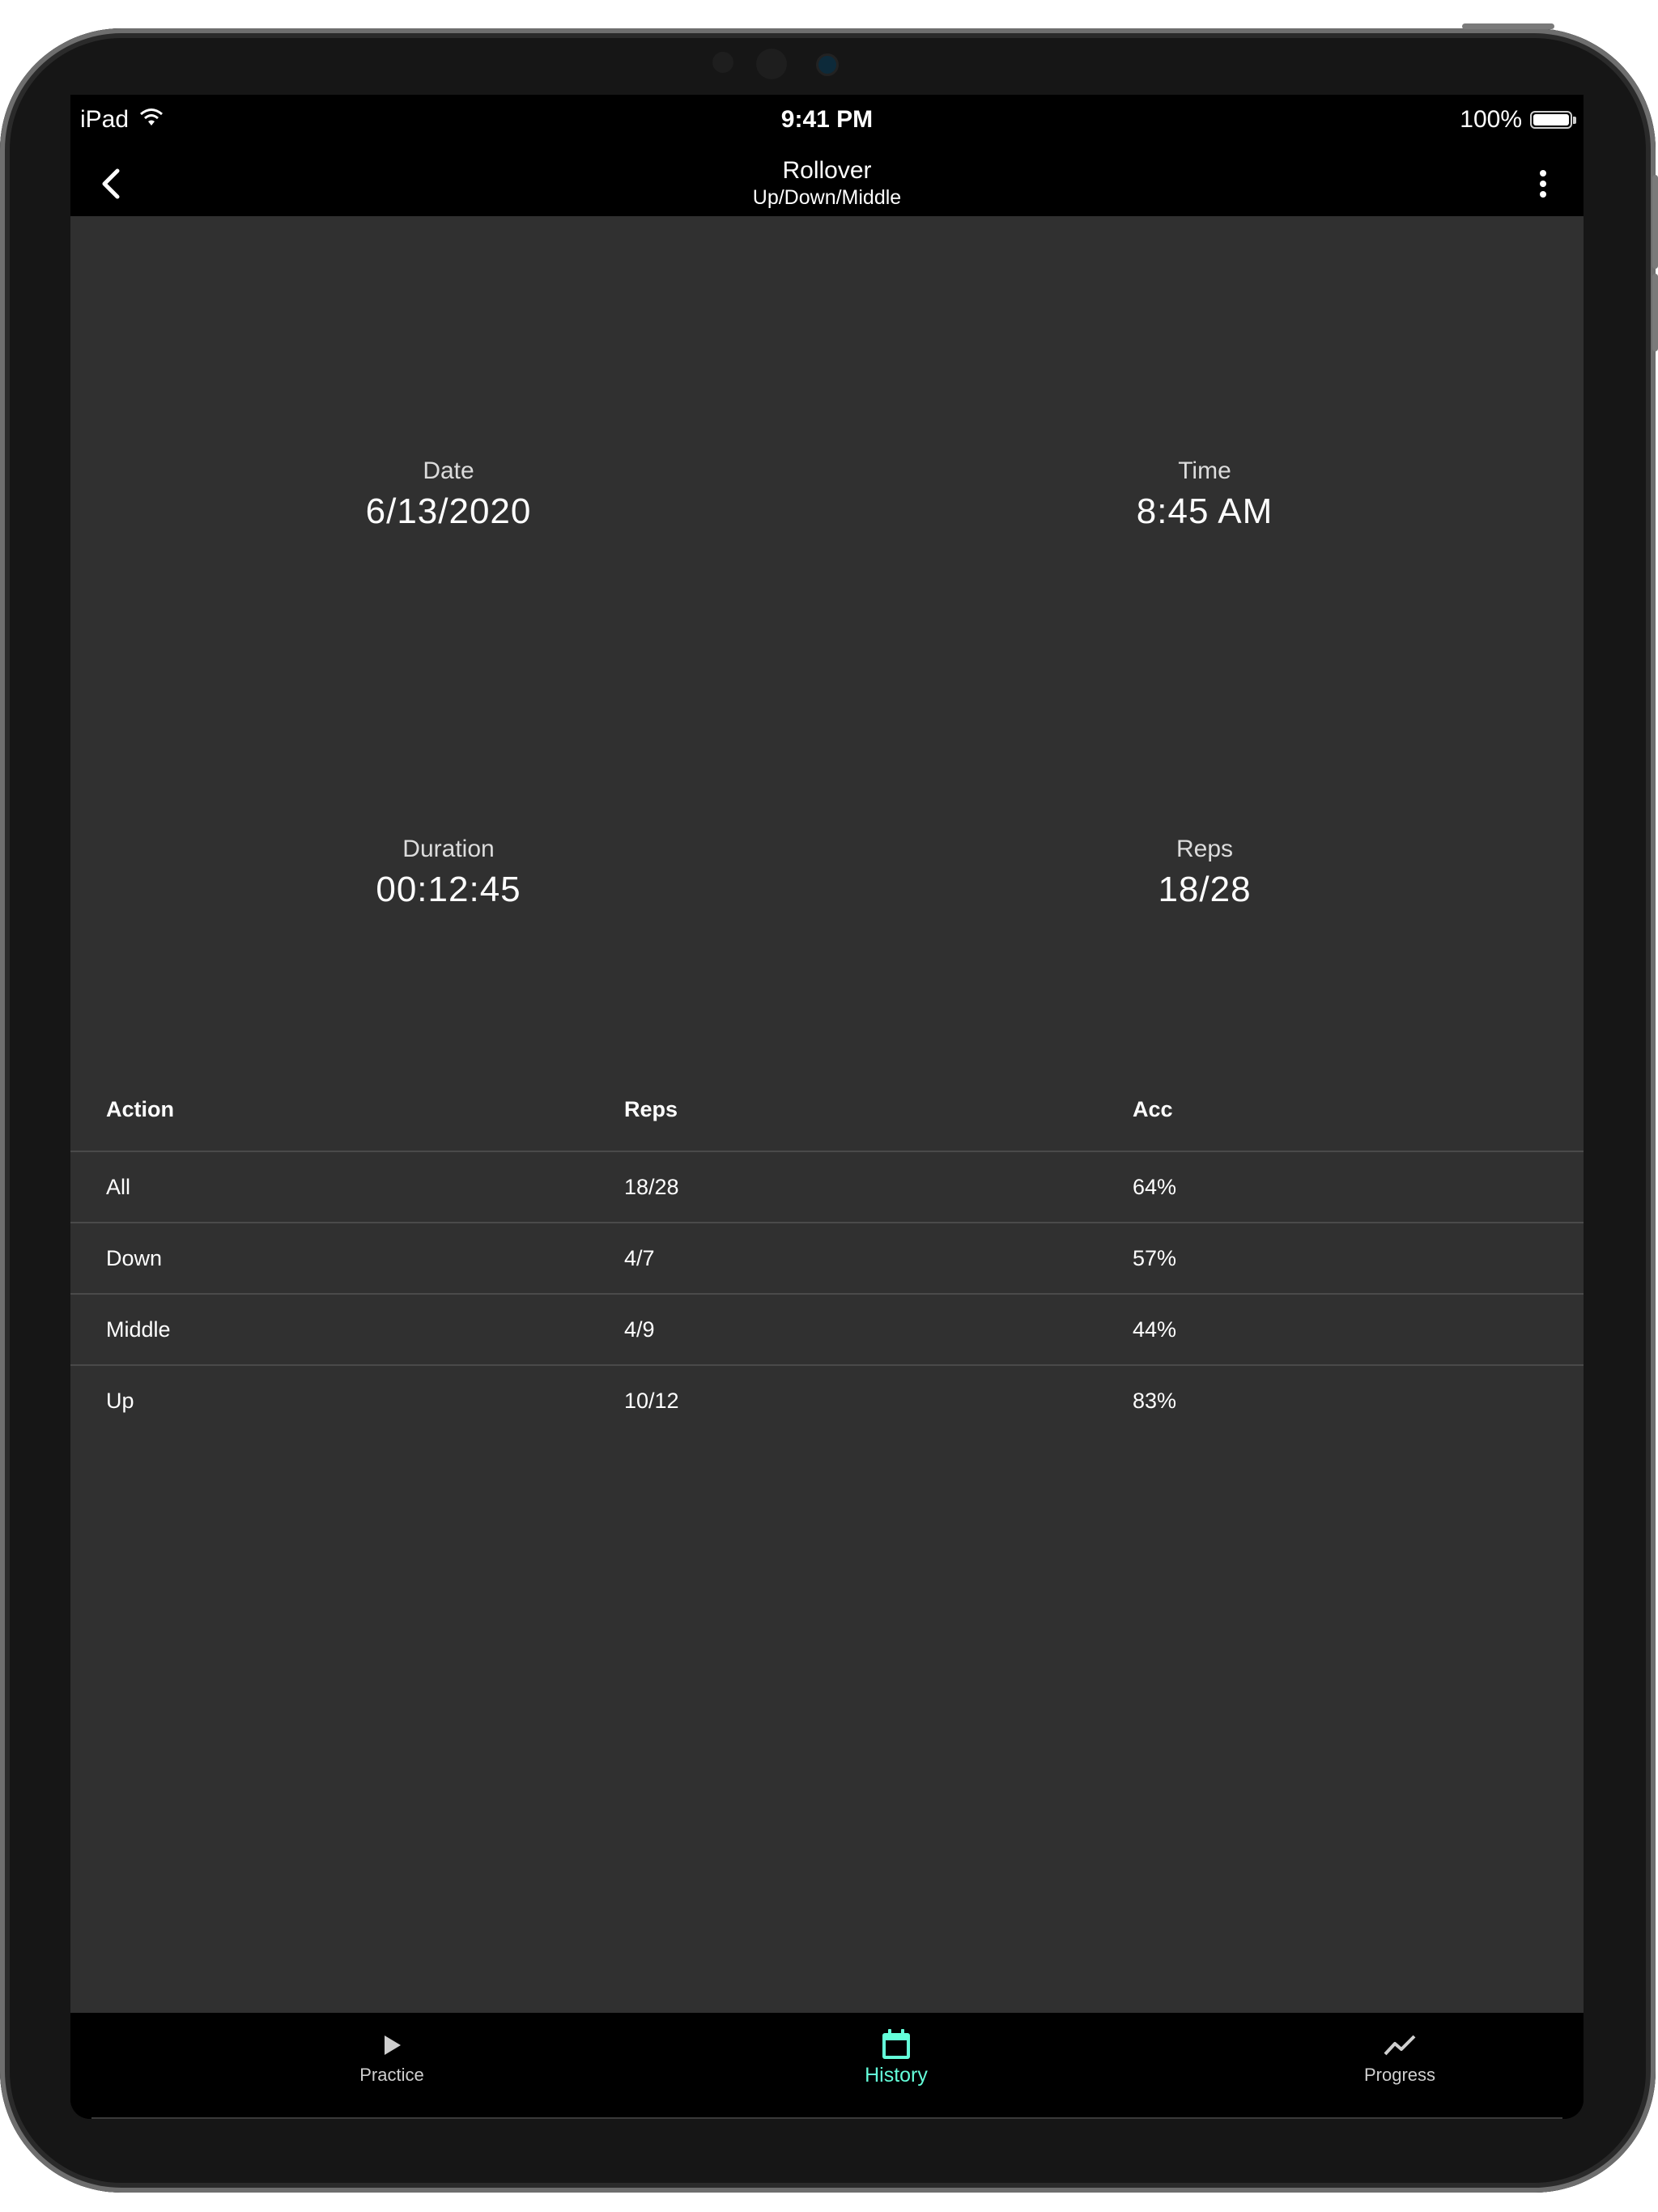  I want to click on table-row: Middle 4/9 44%, so click(827, 1330).